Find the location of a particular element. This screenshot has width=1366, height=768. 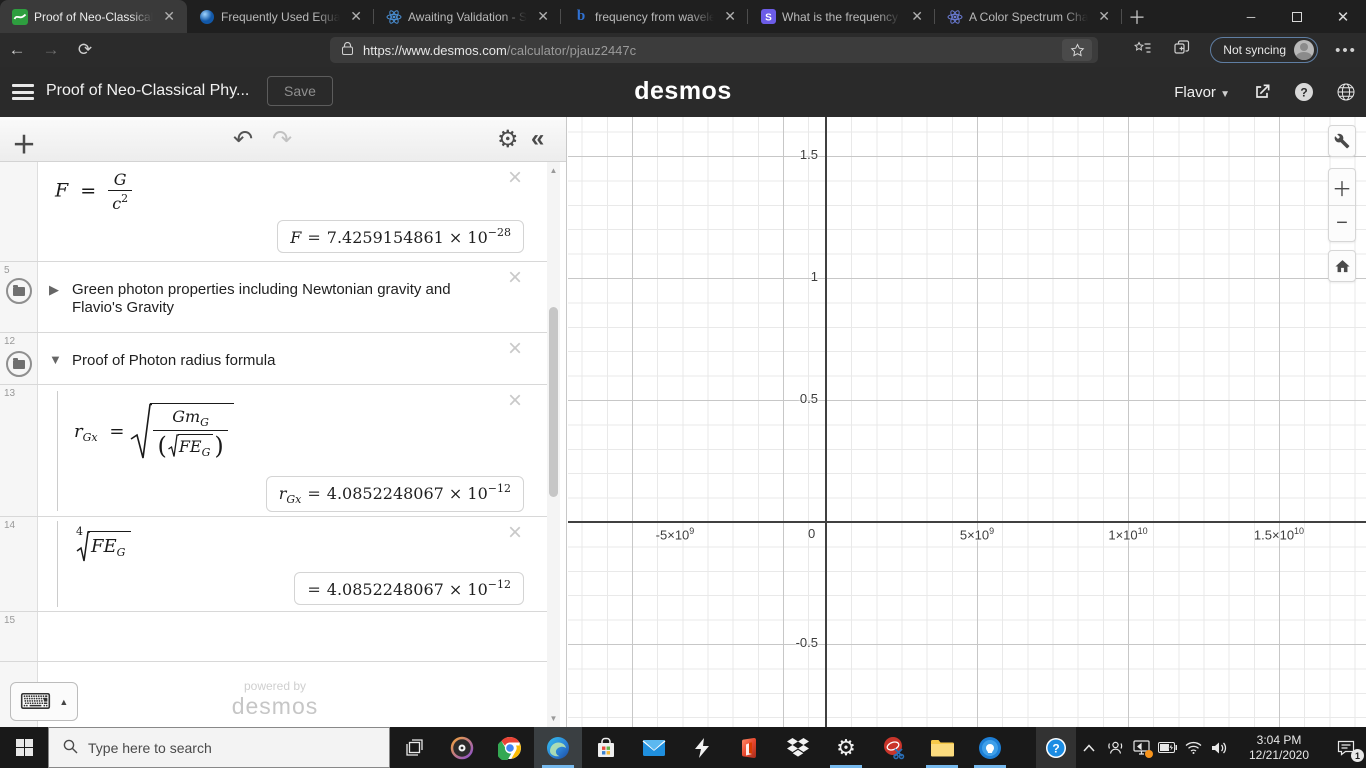

start-button is located at coordinates (24, 747).